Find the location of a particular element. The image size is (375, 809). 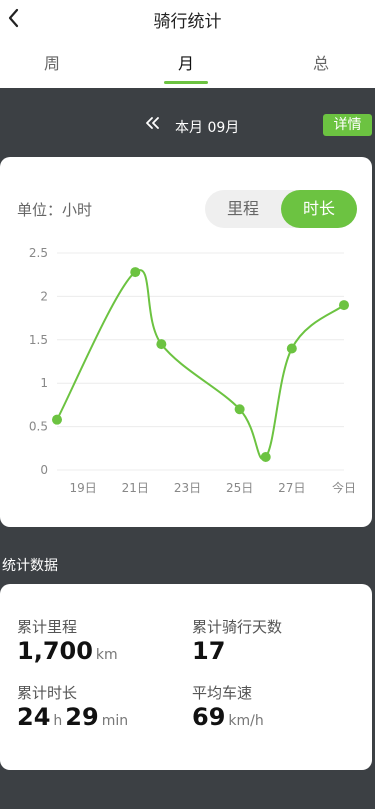

stat-total-duration: 累计时长 24 h 29 min is located at coordinates (74, 706).